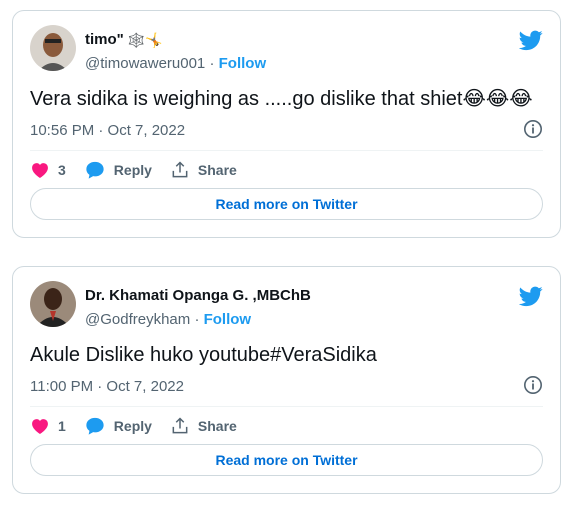 This screenshot has height=505, width=585. Describe the element at coordinates (145, 40) in the screenshot. I see `name-emoji: 🕸️🤸` at that location.